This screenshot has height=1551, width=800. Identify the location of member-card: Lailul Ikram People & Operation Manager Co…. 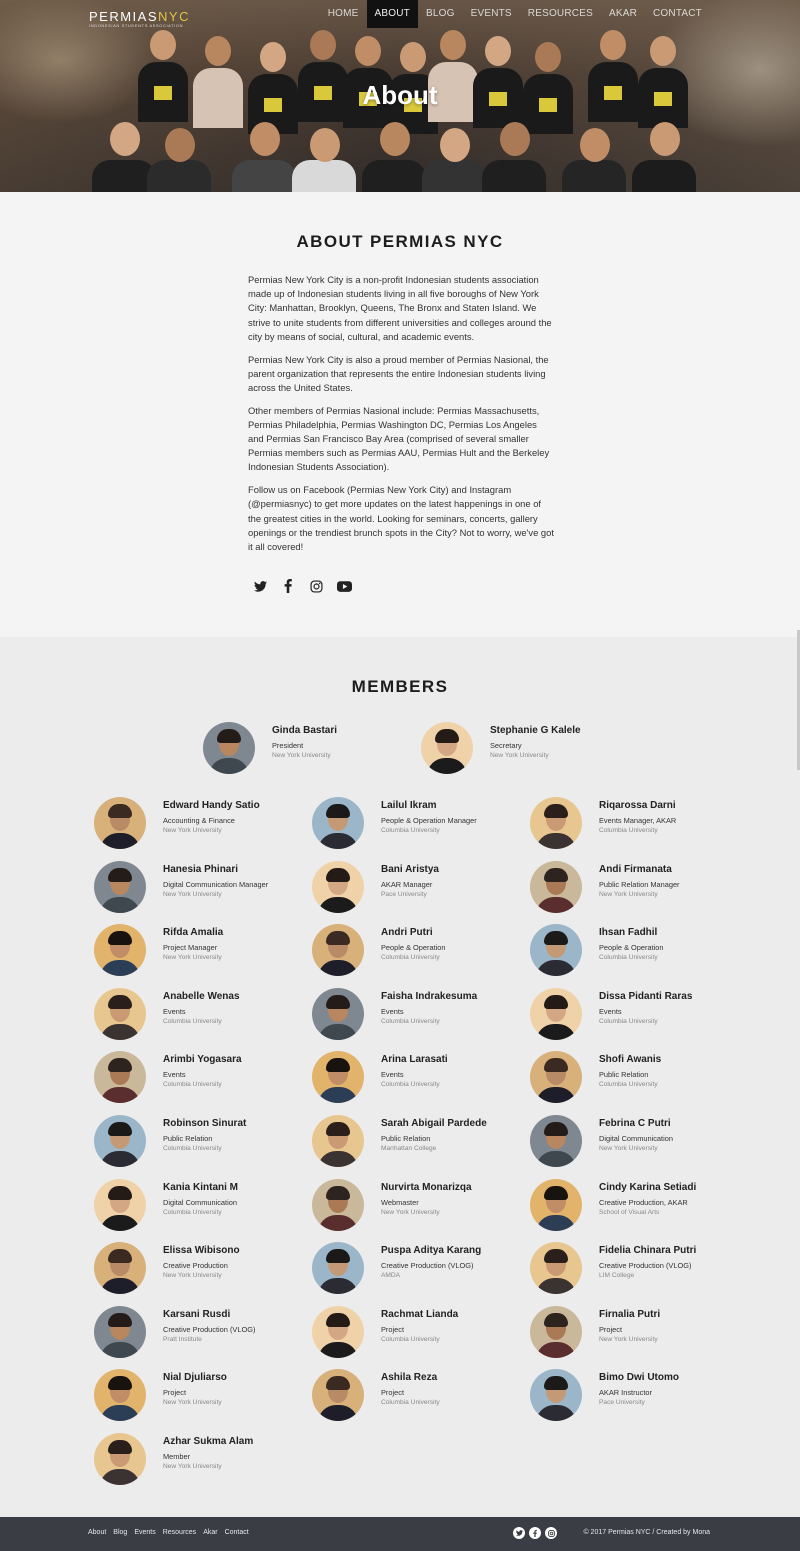
(422, 824).